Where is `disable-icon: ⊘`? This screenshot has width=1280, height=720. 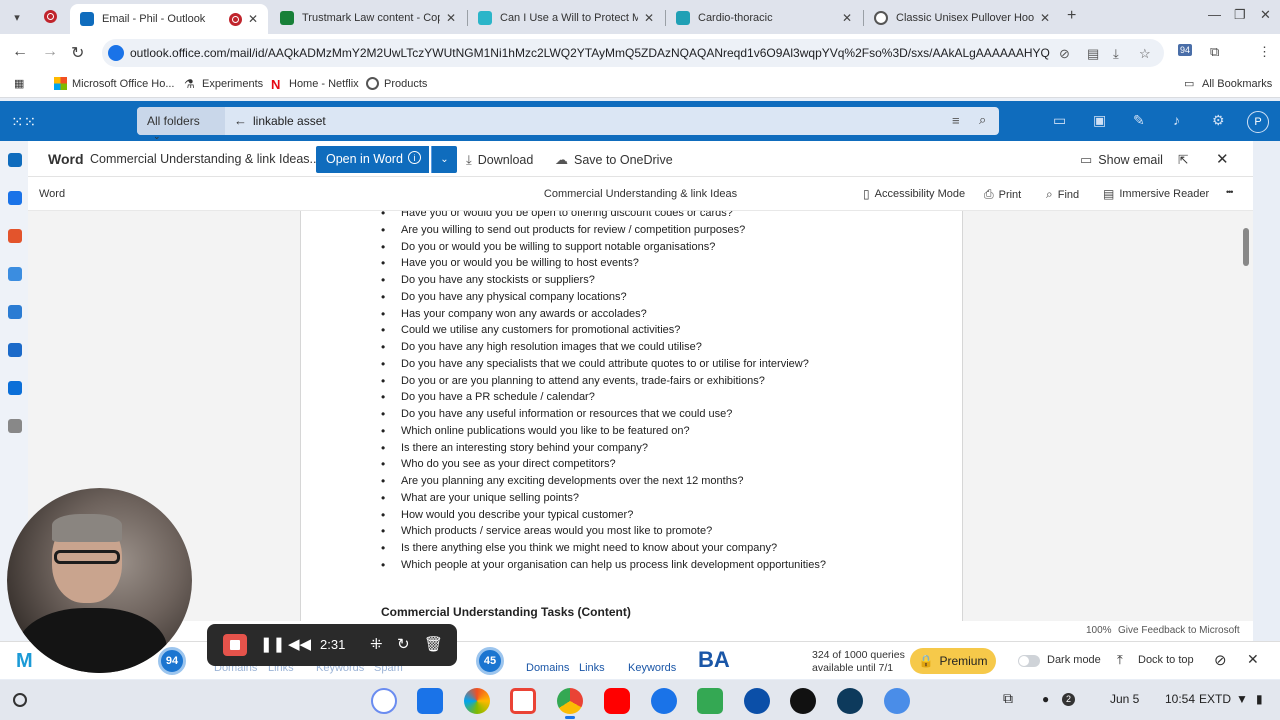 disable-icon: ⊘ is located at coordinates (1220, 660).